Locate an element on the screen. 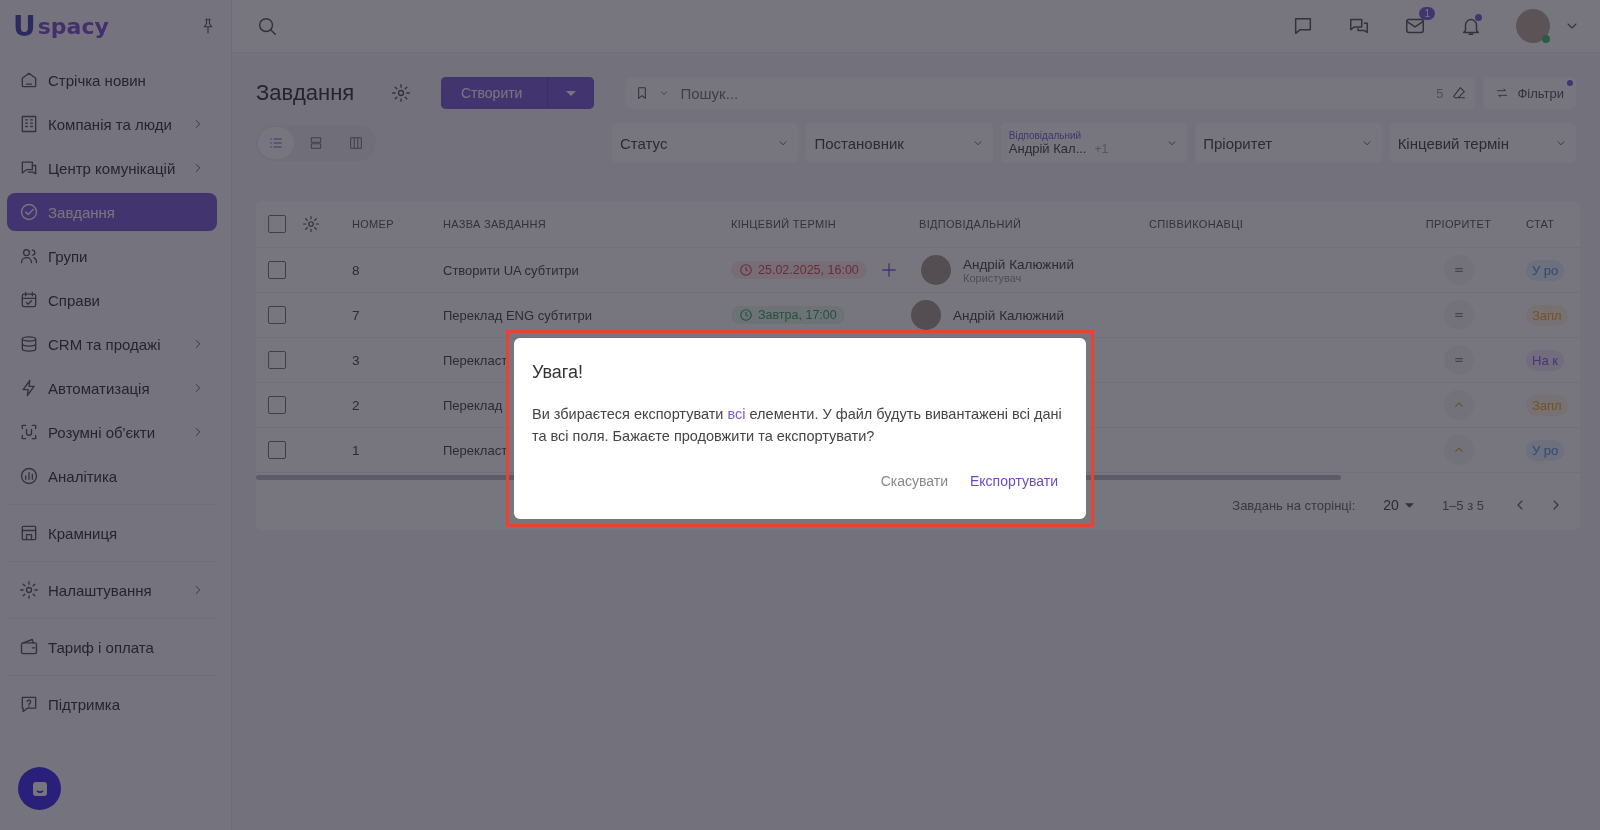 The height and width of the screenshot is (830, 1600). filter-dropdown: Кінцевий термін is located at coordinates (1483, 143).